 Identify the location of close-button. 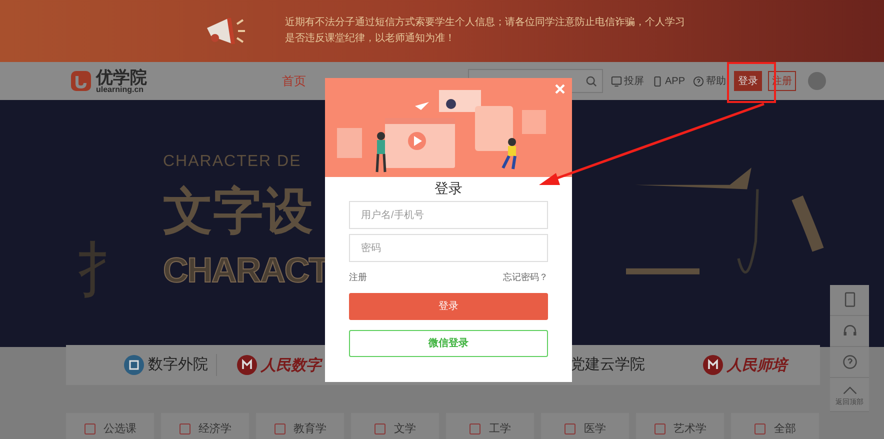
(560, 89).